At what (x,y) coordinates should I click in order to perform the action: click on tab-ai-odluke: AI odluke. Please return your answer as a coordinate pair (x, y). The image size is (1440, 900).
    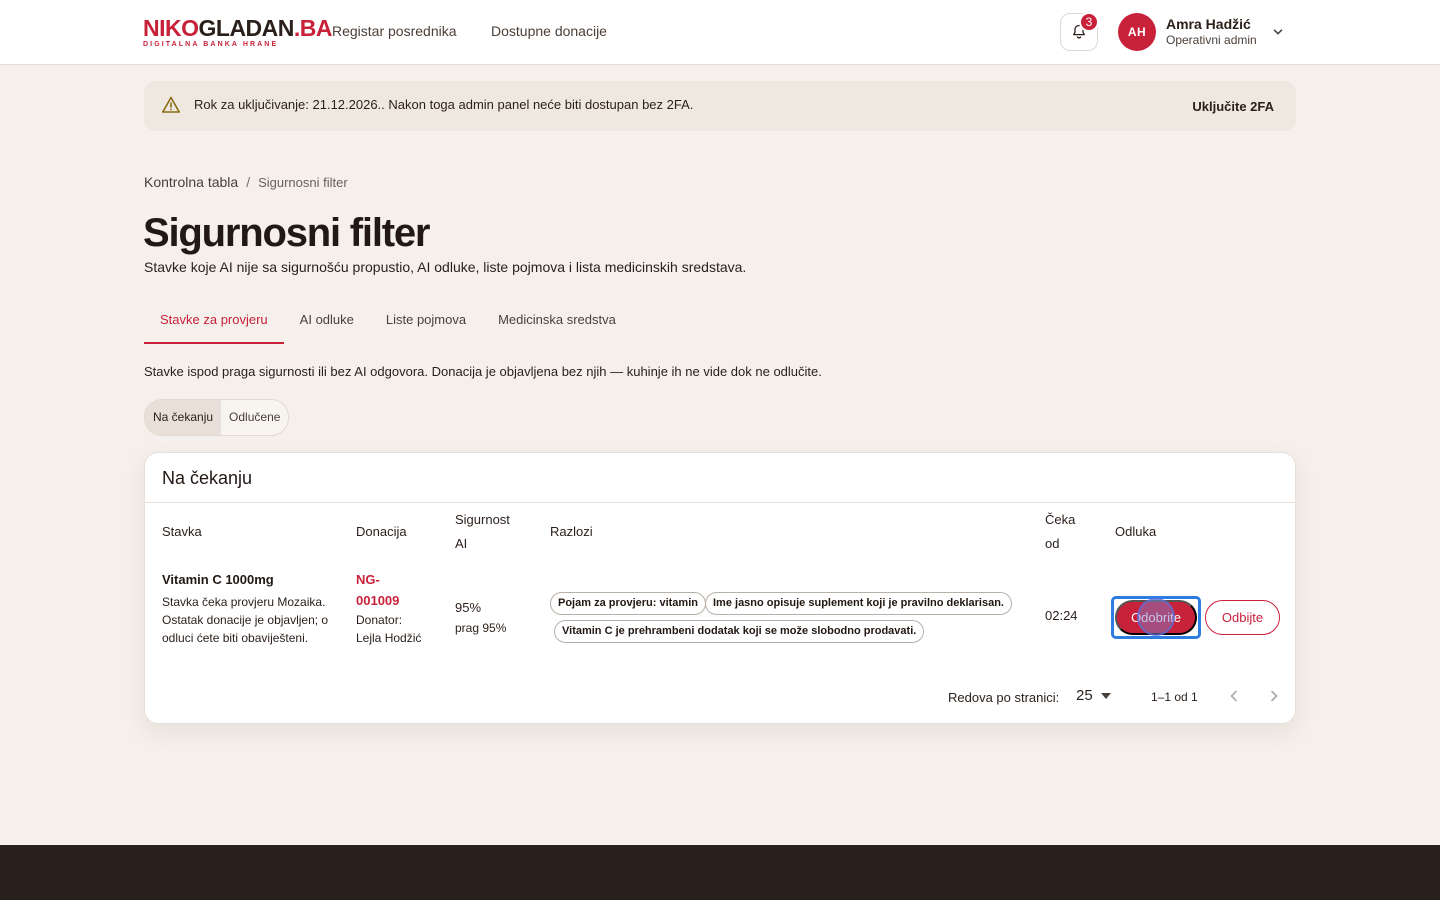
    Looking at the image, I should click on (327, 322).